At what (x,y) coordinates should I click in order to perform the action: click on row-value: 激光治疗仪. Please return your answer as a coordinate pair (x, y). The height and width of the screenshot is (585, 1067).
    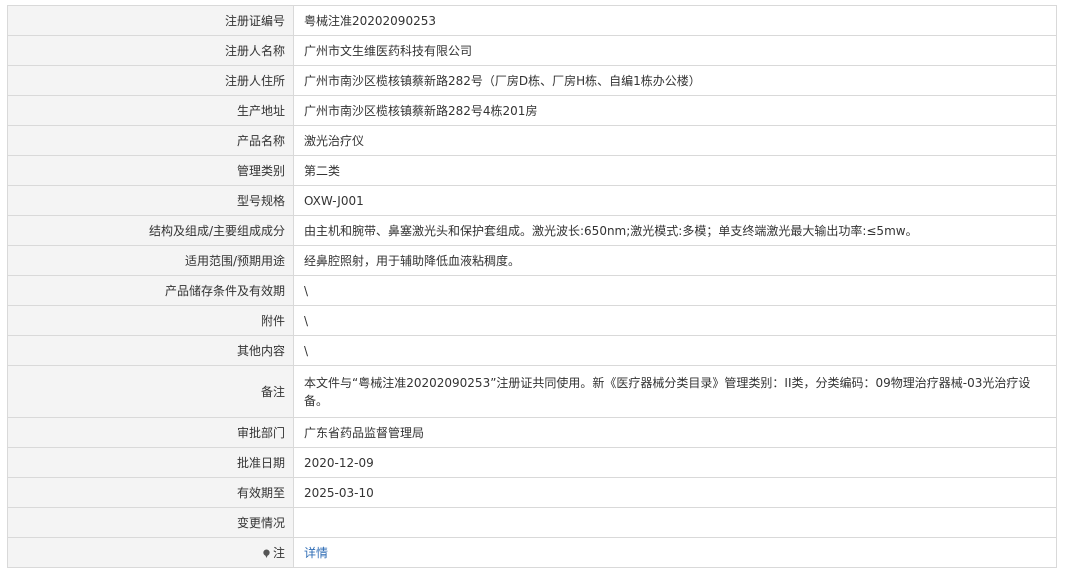
    Looking at the image, I should click on (675, 140).